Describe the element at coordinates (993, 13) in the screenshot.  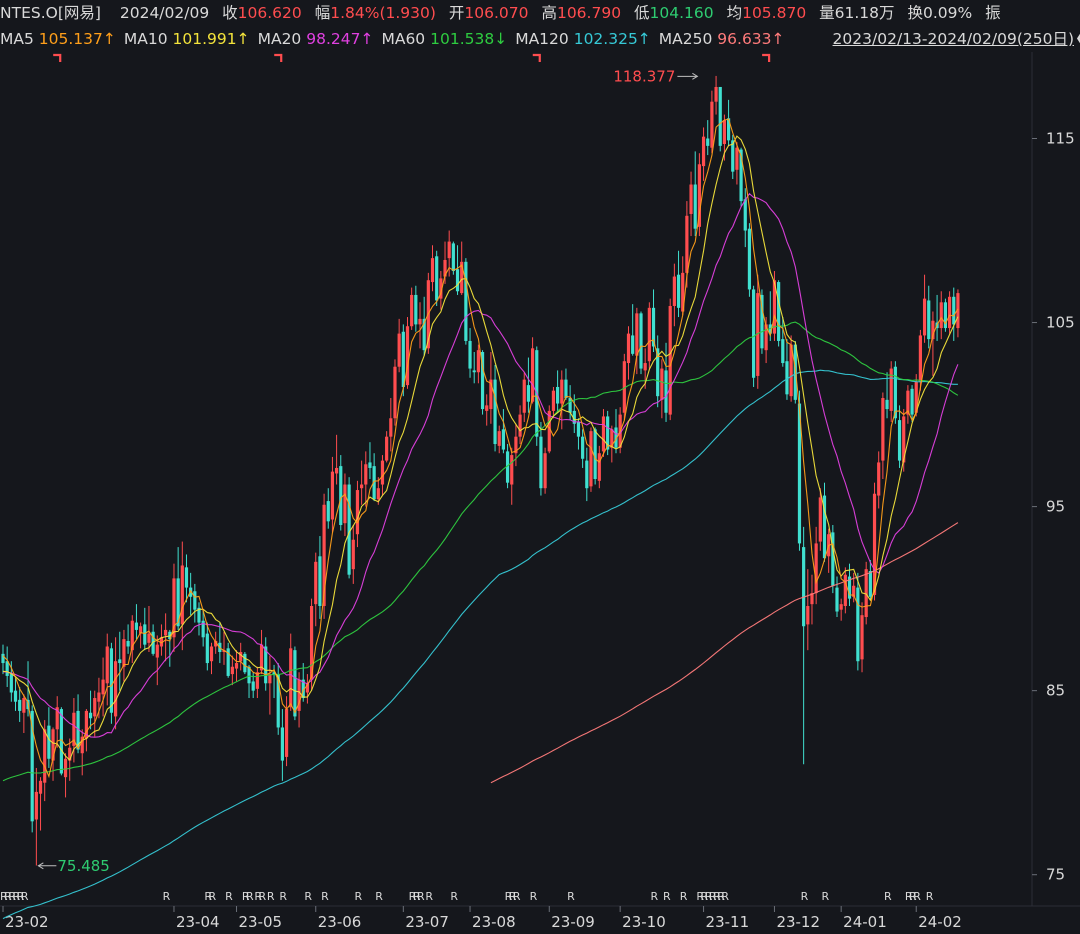
I see `amplitude-label: 振` at that location.